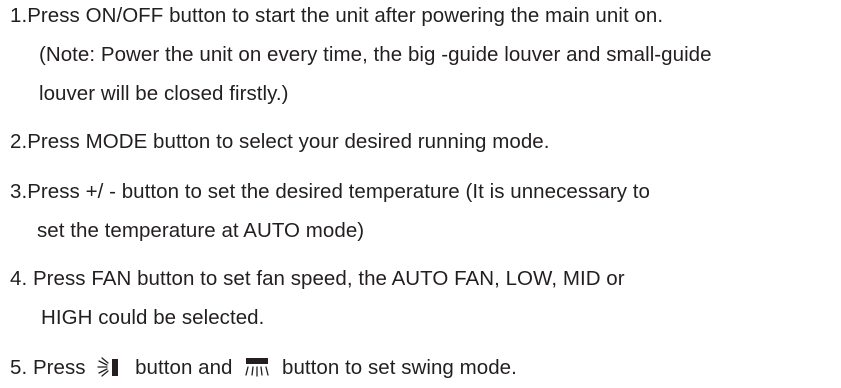  Describe the element at coordinates (110, 369) in the screenshot. I see `horizontal-swing-icon` at that location.